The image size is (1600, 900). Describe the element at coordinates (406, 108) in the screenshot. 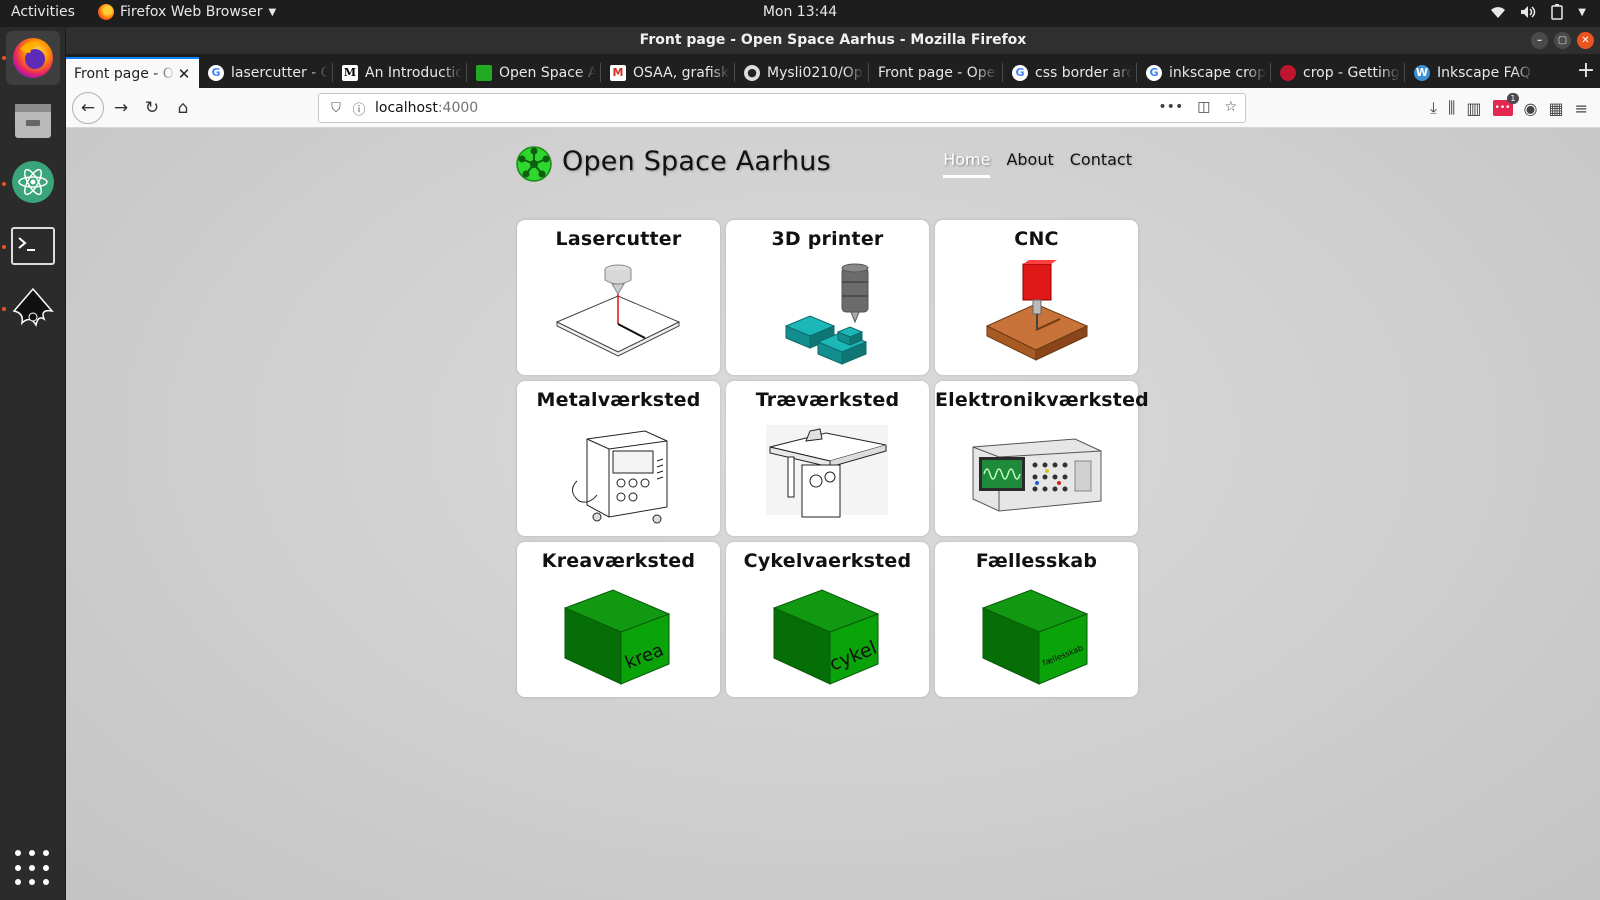

I see `url-host: localhost` at that location.